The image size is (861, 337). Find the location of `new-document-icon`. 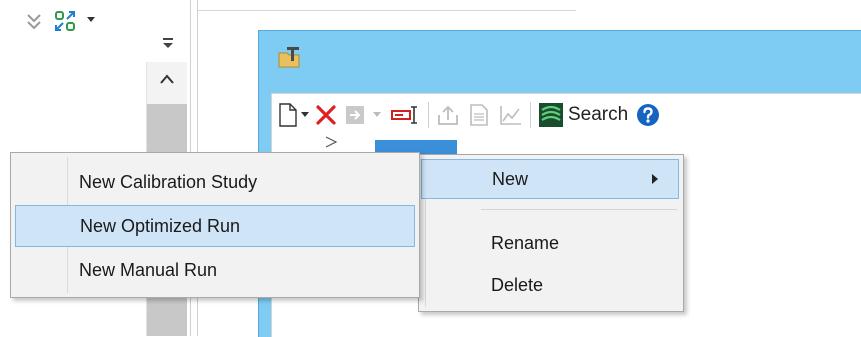

new-document-icon is located at coordinates (288, 115).